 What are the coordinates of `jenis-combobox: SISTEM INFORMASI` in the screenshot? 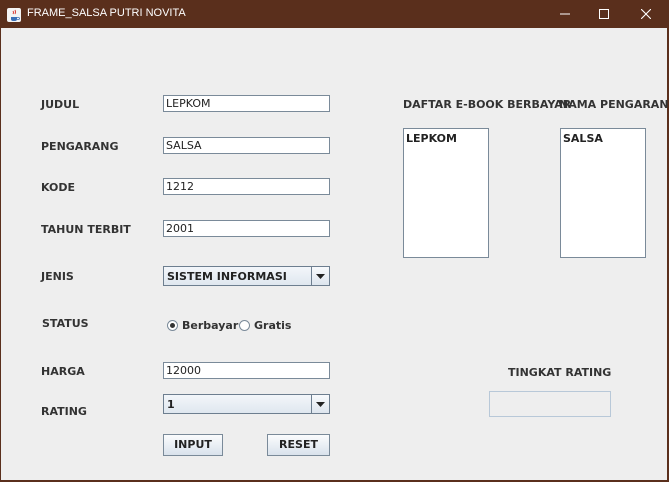 It's located at (246, 276).